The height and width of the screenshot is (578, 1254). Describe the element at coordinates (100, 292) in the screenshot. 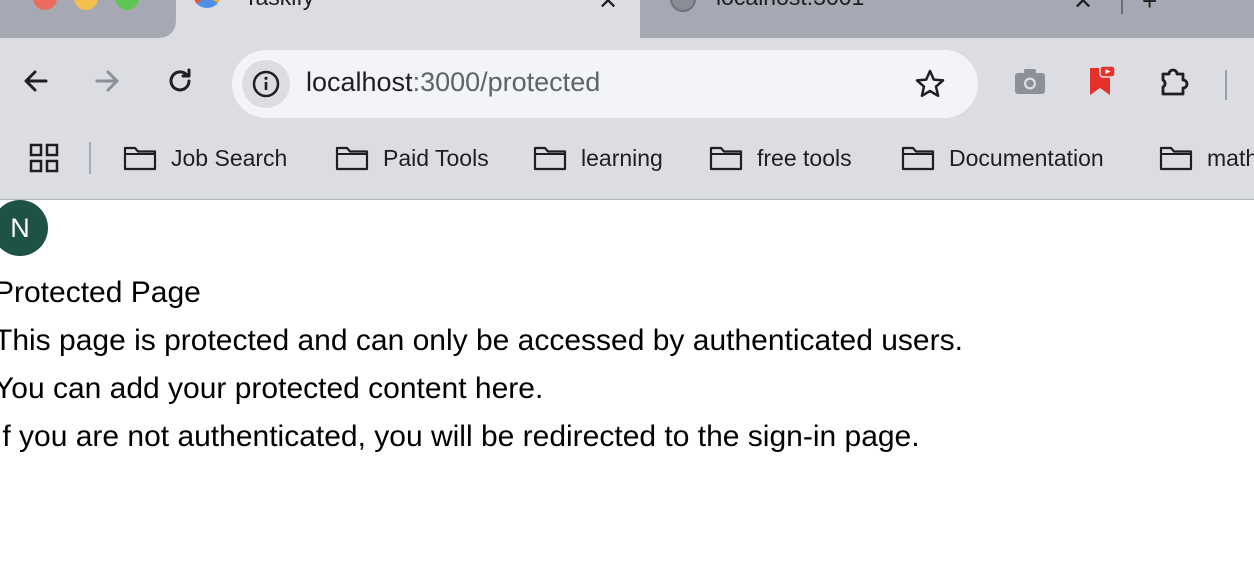

I see `page-title: Protected Page` at that location.